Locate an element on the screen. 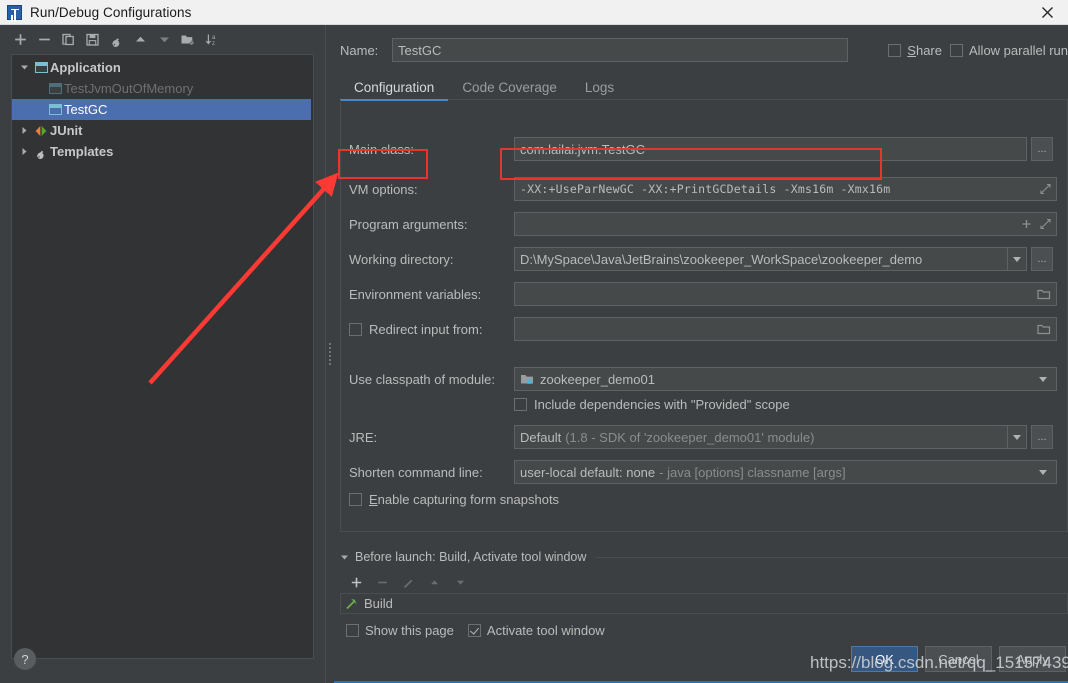 This screenshot has width=1068, height=683. name-input: TestGC is located at coordinates (620, 50).